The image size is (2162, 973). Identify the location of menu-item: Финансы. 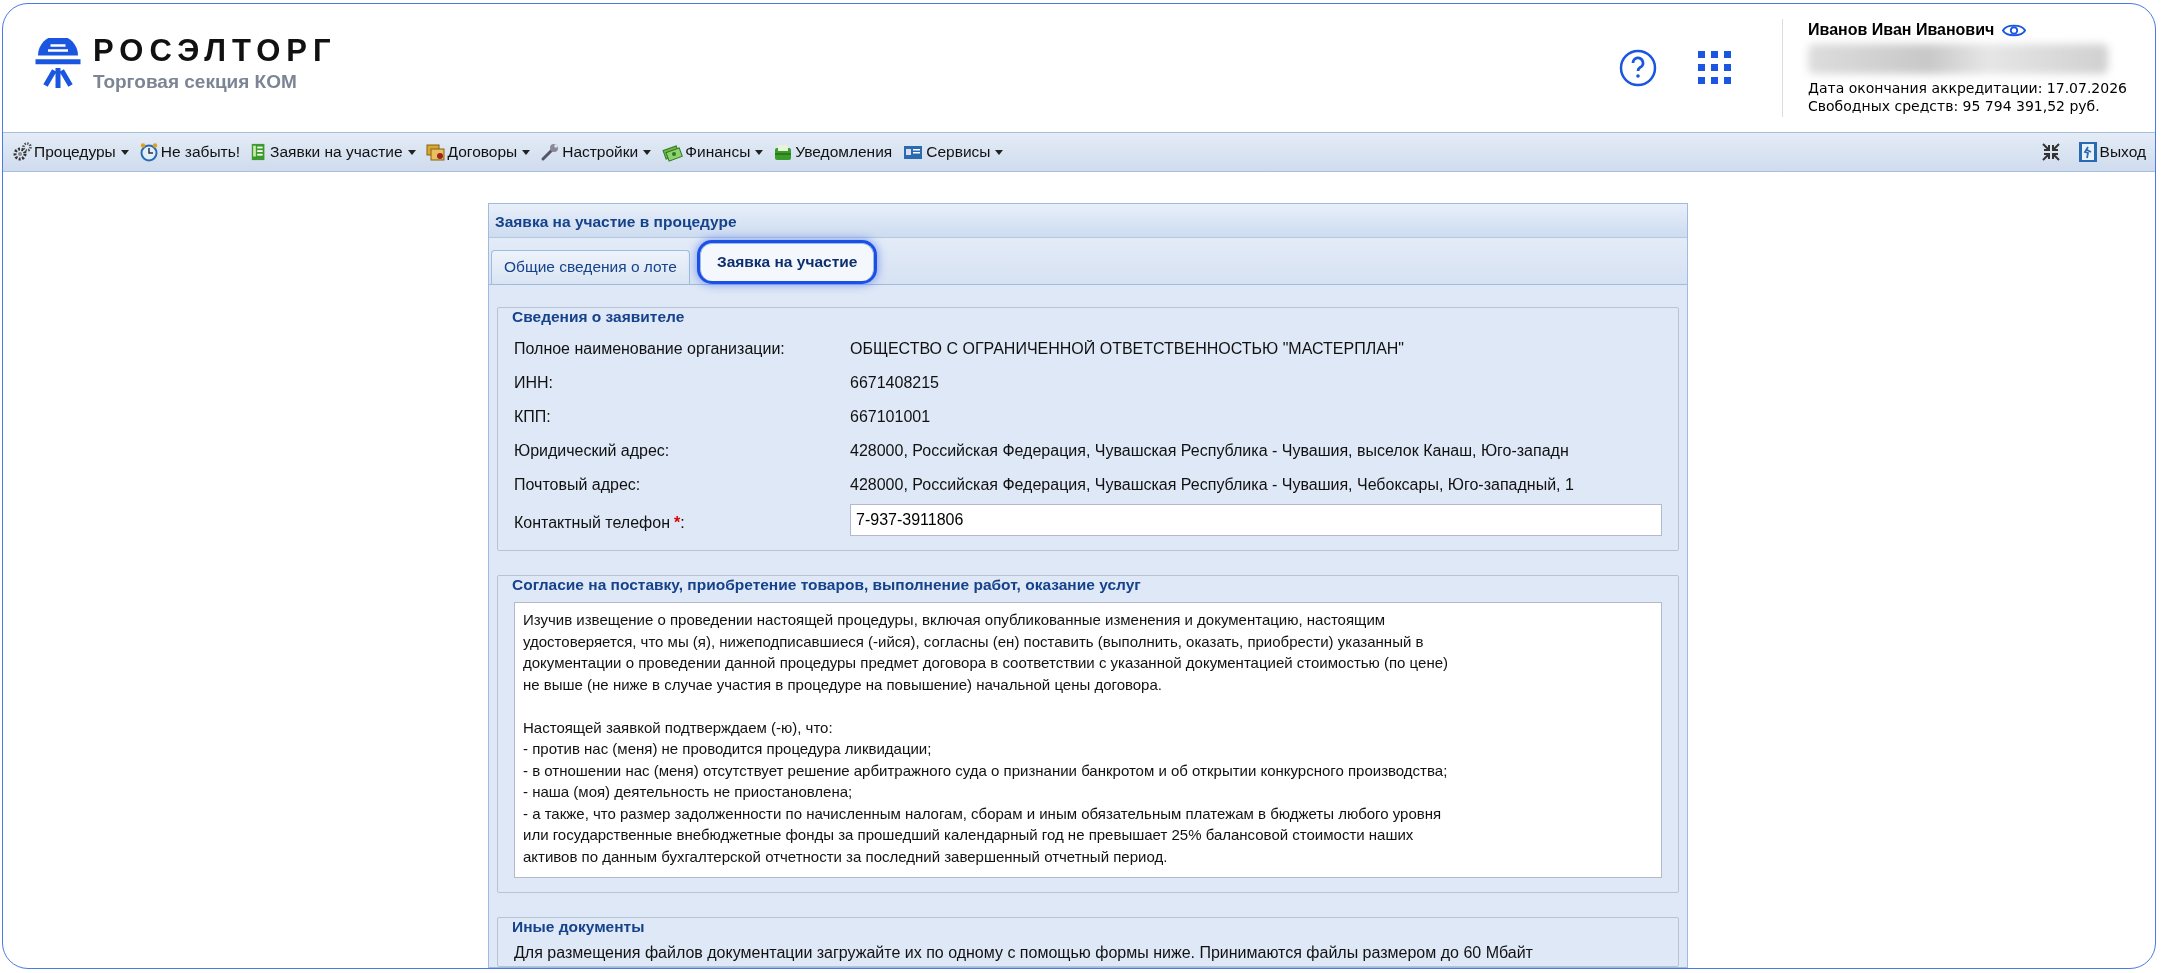
(712, 152).